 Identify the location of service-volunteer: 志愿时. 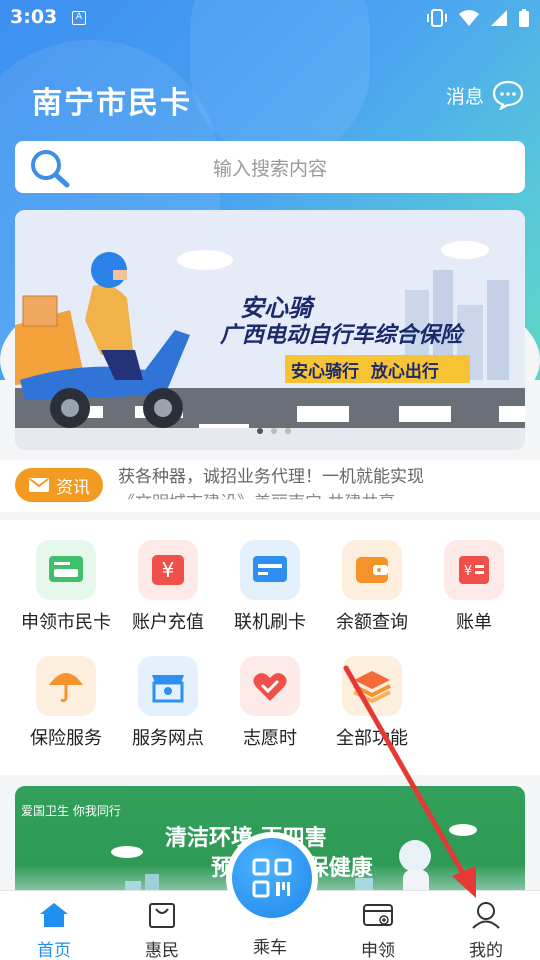
(270, 703).